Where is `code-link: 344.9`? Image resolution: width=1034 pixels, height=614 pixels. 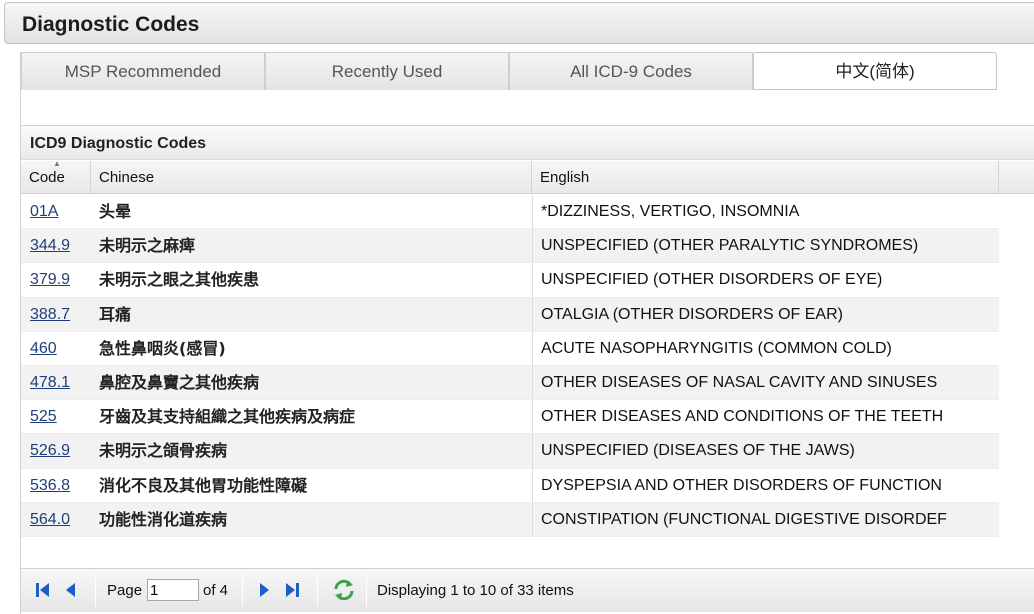
code-link: 344.9 is located at coordinates (50, 246).